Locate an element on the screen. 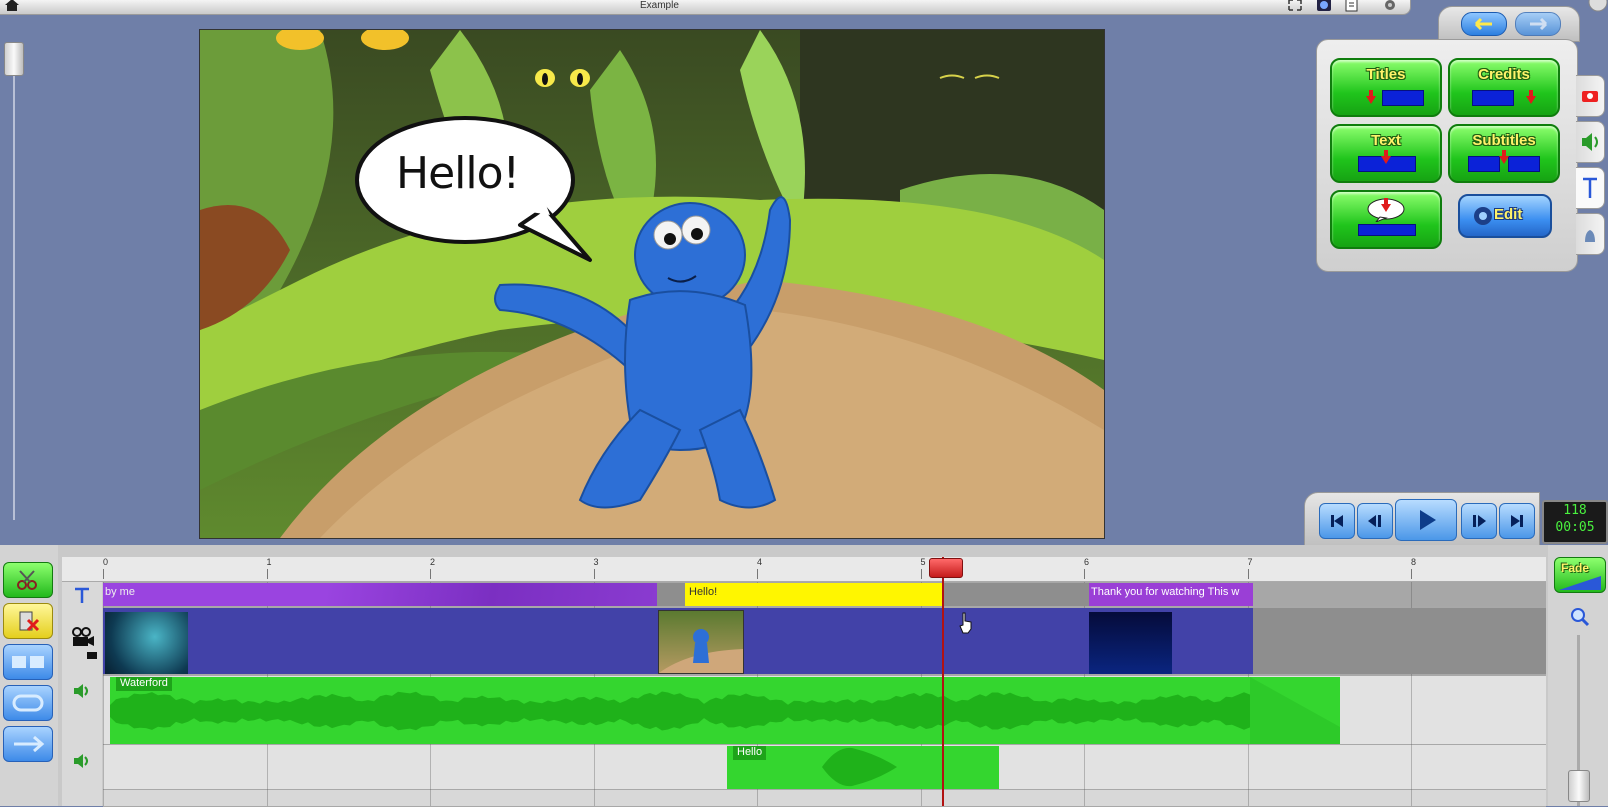 The image size is (1608, 807). side-tab-text is located at coordinates (1590, 188).